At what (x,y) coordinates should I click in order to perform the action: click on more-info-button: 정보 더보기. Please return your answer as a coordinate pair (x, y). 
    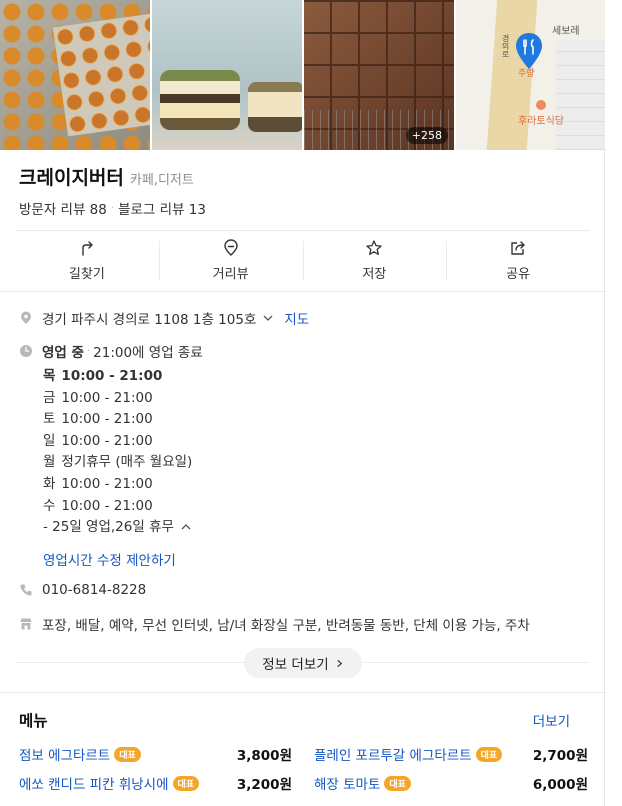
    Looking at the image, I should click on (303, 663).